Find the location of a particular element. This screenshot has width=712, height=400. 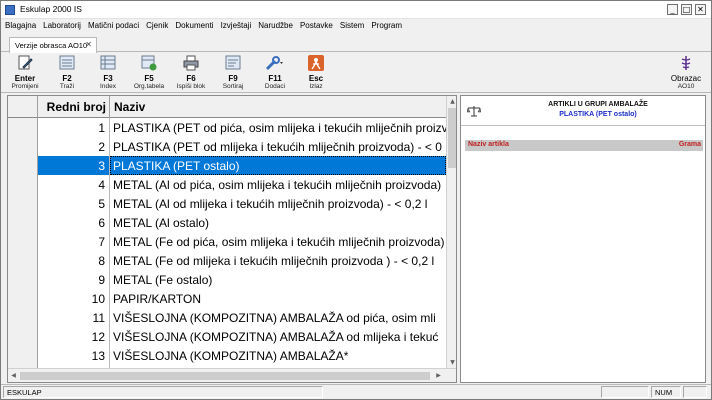

row-number-cell: 7 is located at coordinates (74, 241).